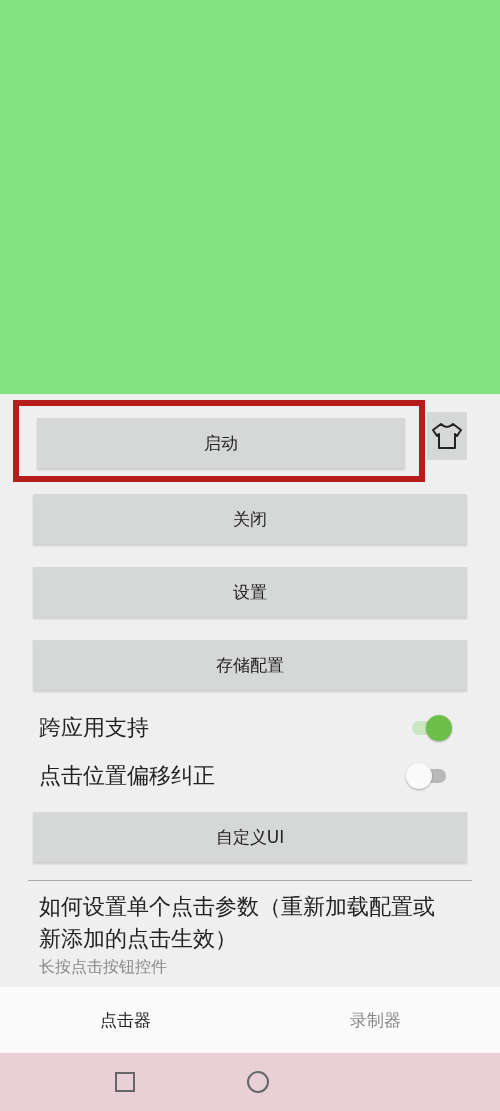  What do you see at coordinates (250, 837) in the screenshot?
I see `custom-ui-button: 自定义UI` at bounding box center [250, 837].